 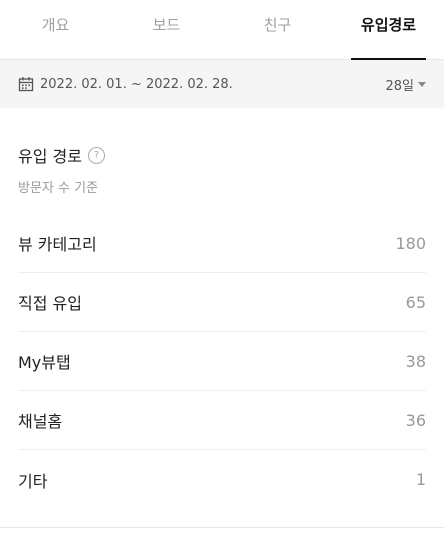 What do you see at coordinates (420, 479) in the screenshot?
I see `list-item-value: 1` at bounding box center [420, 479].